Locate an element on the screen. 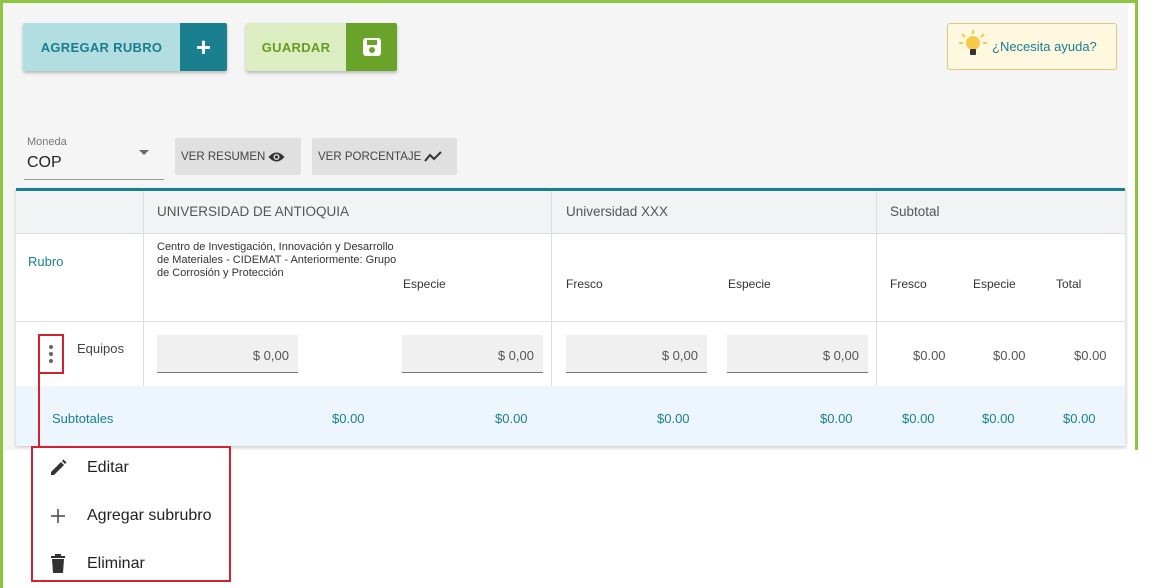 Image resolution: width=1153 pixels, height=588 pixels. menu-item-delete: Eliminar is located at coordinates (131, 564).